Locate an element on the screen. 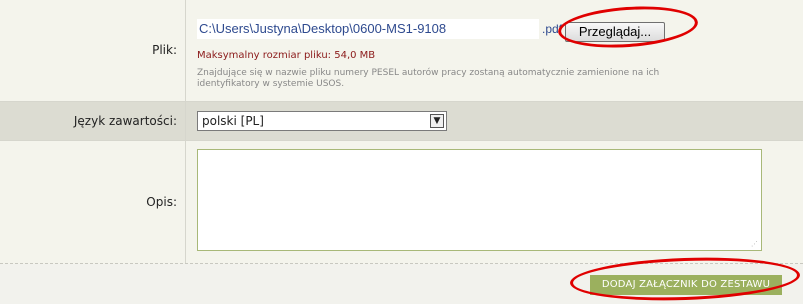 The width and height of the screenshot is (803, 304). description-label: Opis: is located at coordinates (93, 202).